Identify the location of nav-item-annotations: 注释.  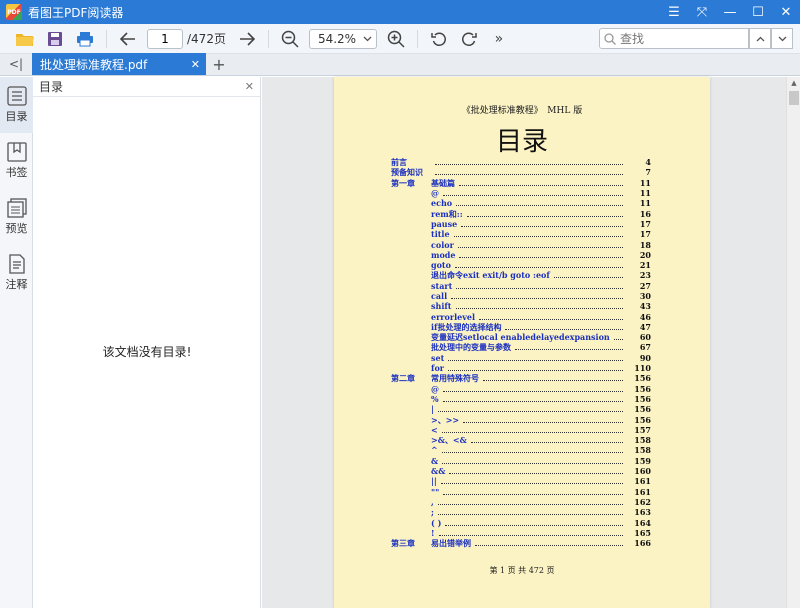
(16, 273).